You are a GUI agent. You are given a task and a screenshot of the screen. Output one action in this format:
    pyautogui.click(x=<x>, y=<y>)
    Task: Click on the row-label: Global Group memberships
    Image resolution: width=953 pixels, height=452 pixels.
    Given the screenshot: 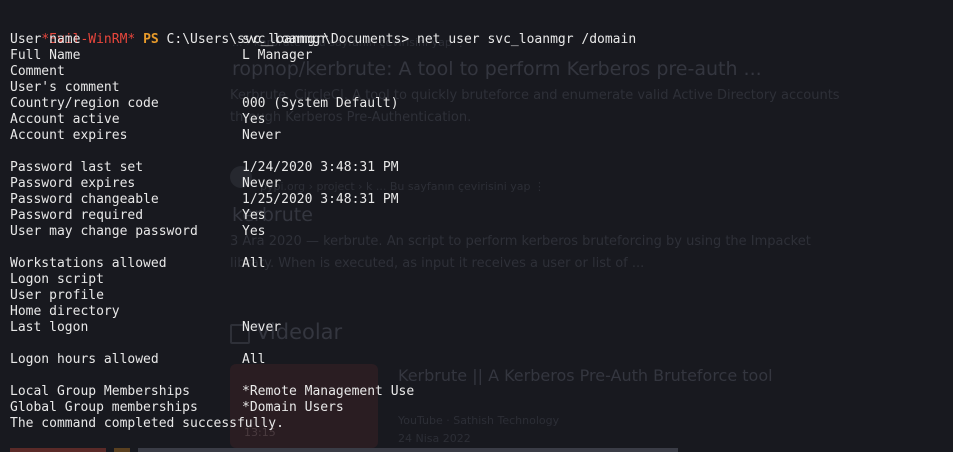 What is the action you would take?
    pyautogui.click(x=104, y=407)
    